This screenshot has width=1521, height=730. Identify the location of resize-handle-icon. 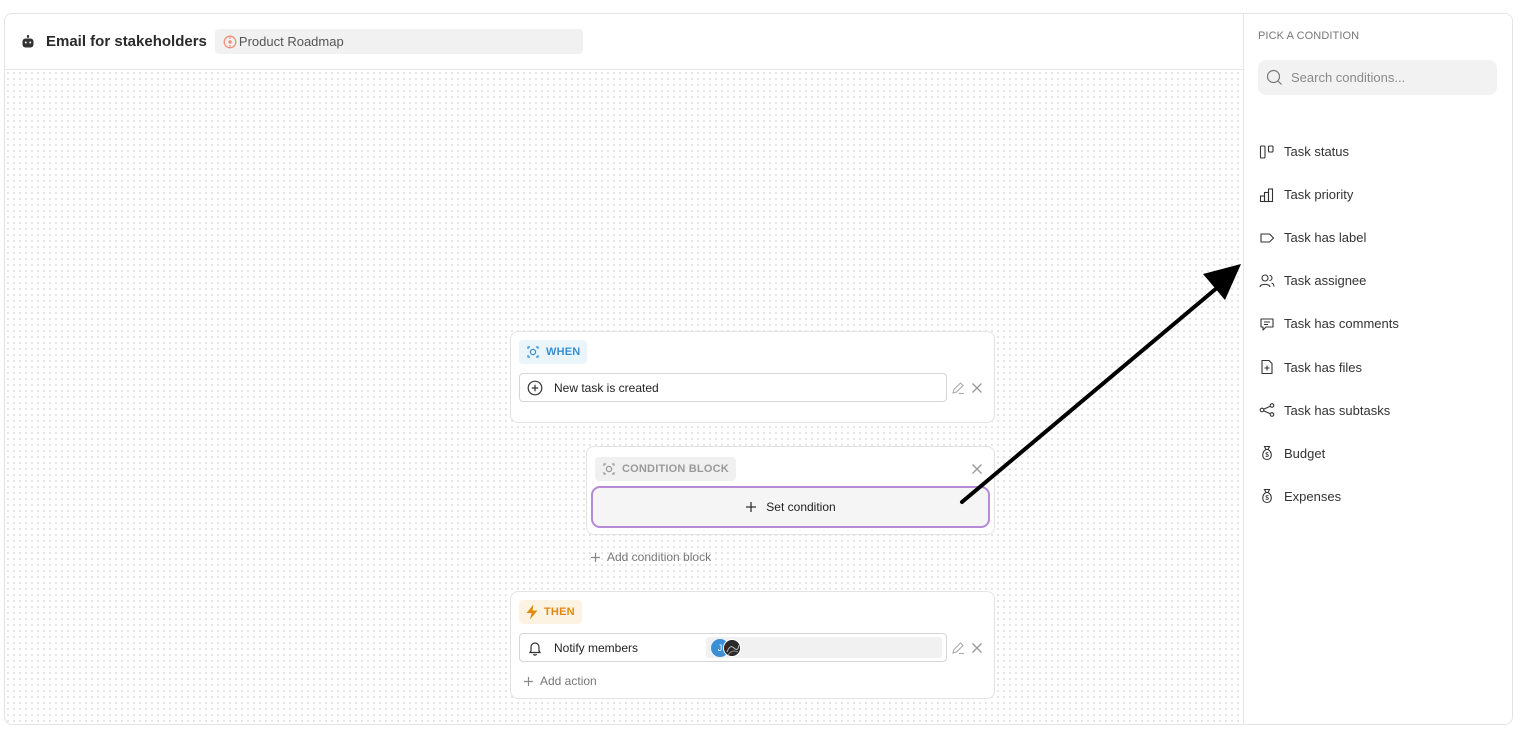
(1508, 719).